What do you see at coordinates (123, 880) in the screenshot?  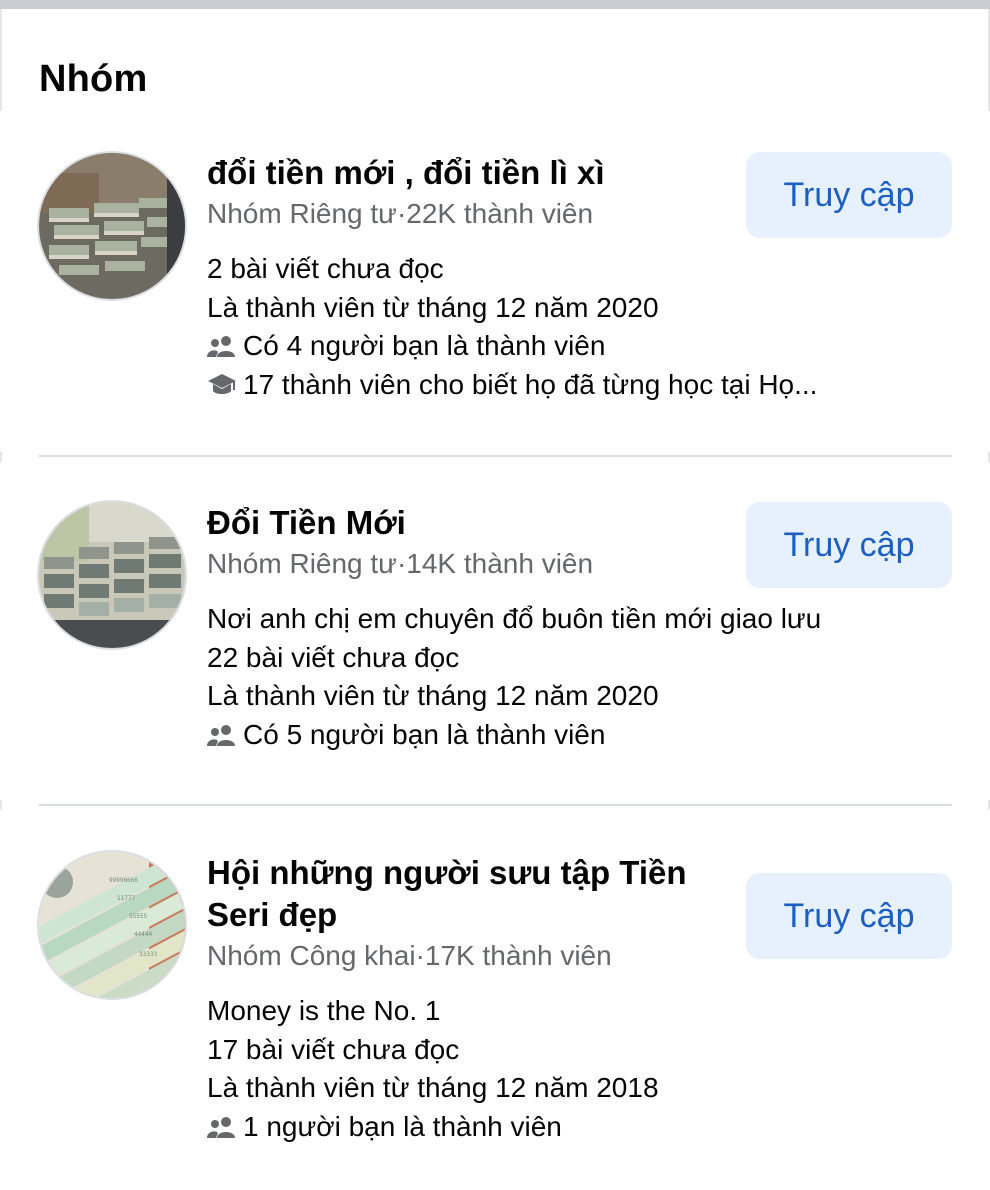 I see `svg-text: 99996666` at bounding box center [123, 880].